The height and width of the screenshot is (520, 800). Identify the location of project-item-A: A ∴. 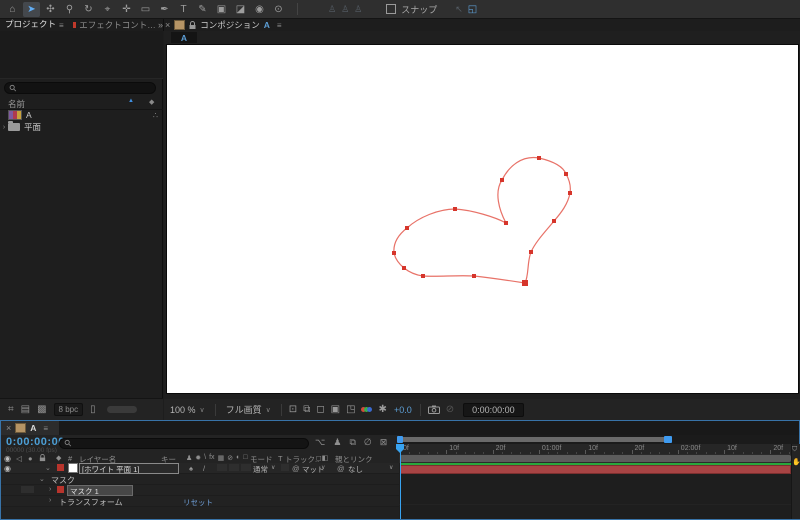
(81, 115).